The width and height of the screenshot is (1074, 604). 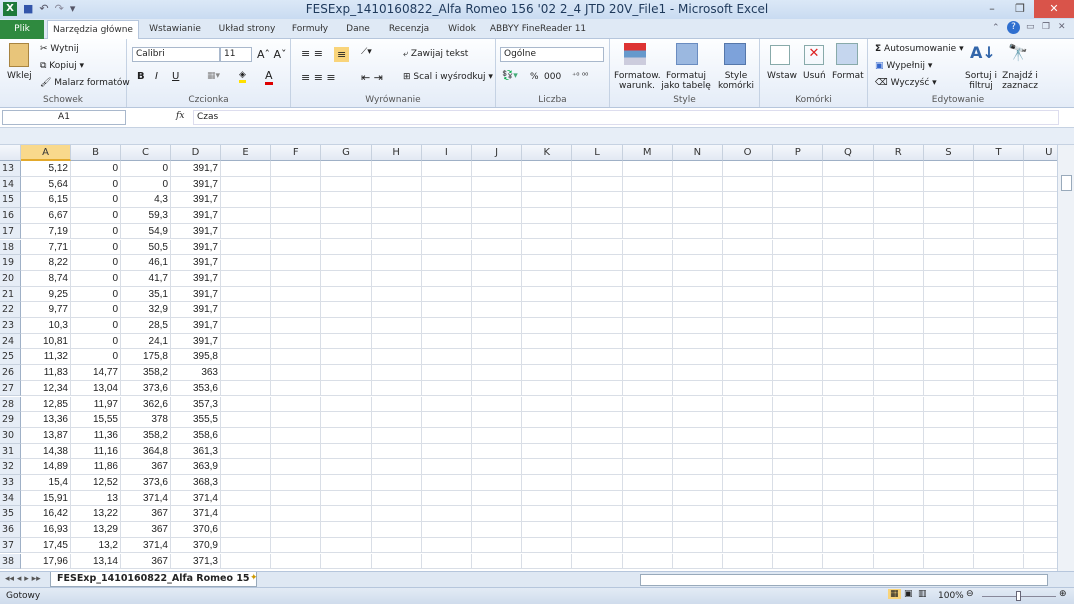 I want to click on cell-J27, so click(x=497, y=388).